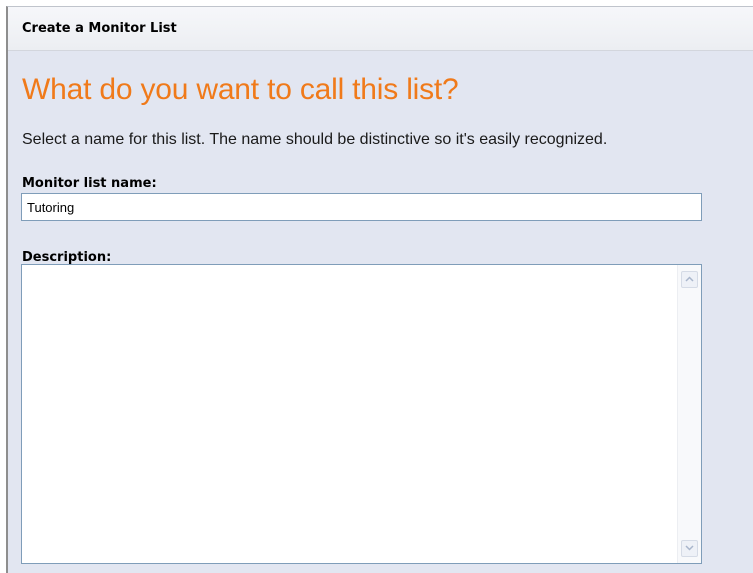  What do you see at coordinates (361, 207) in the screenshot?
I see `monitor-list-name-input` at bounding box center [361, 207].